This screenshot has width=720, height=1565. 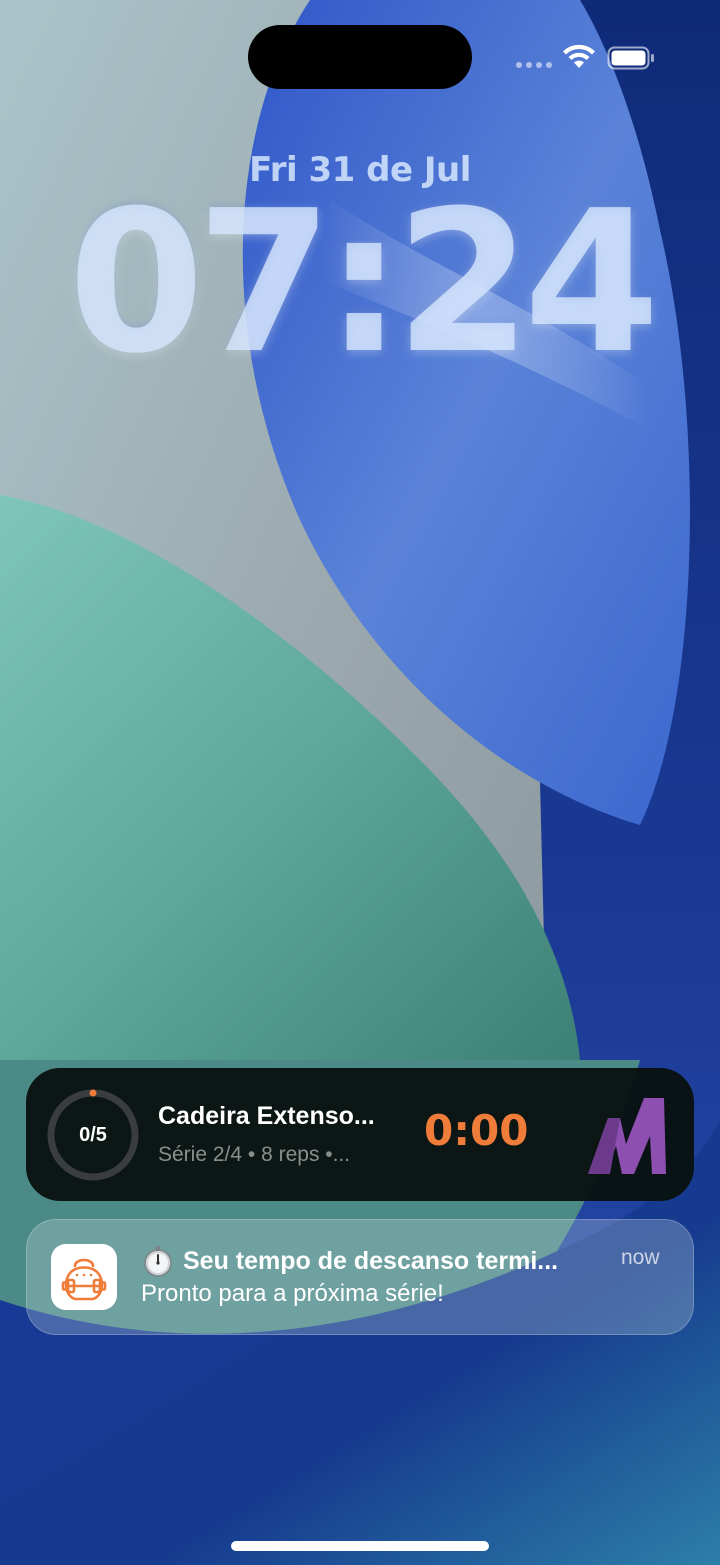 What do you see at coordinates (534, 65) in the screenshot?
I see `cellular-dots-icon` at bounding box center [534, 65].